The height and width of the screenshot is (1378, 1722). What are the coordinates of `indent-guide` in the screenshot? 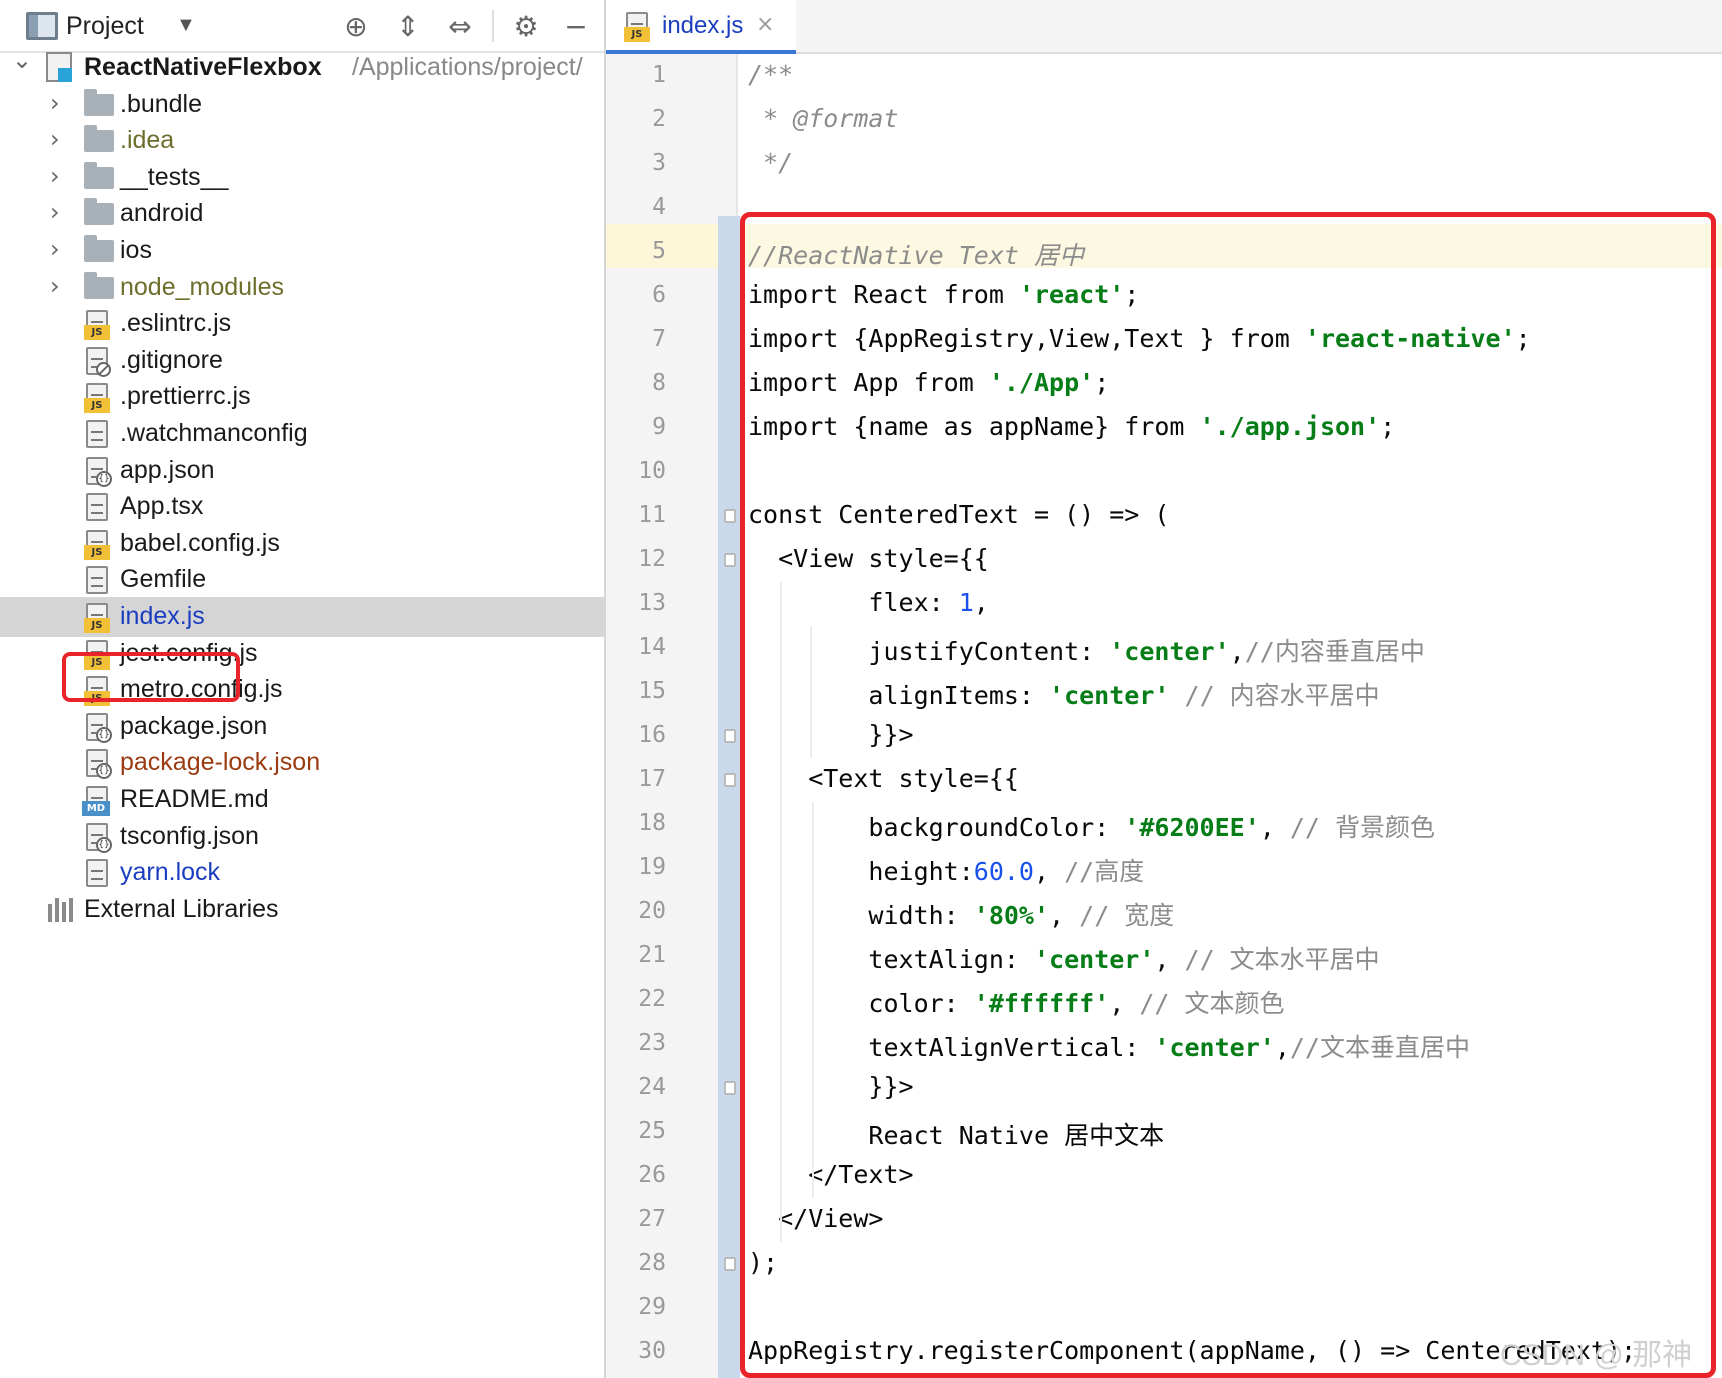 It's located at (811, 692).